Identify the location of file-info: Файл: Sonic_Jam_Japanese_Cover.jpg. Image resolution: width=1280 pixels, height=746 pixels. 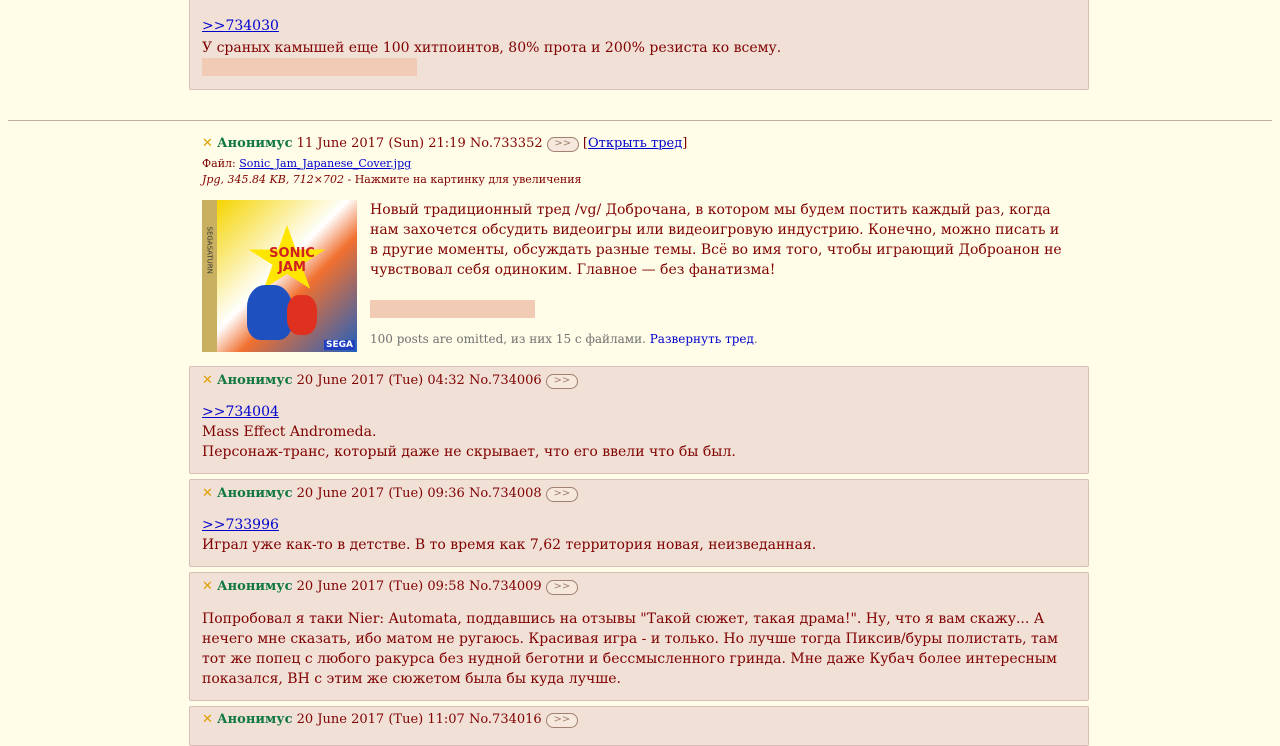
(306, 163).